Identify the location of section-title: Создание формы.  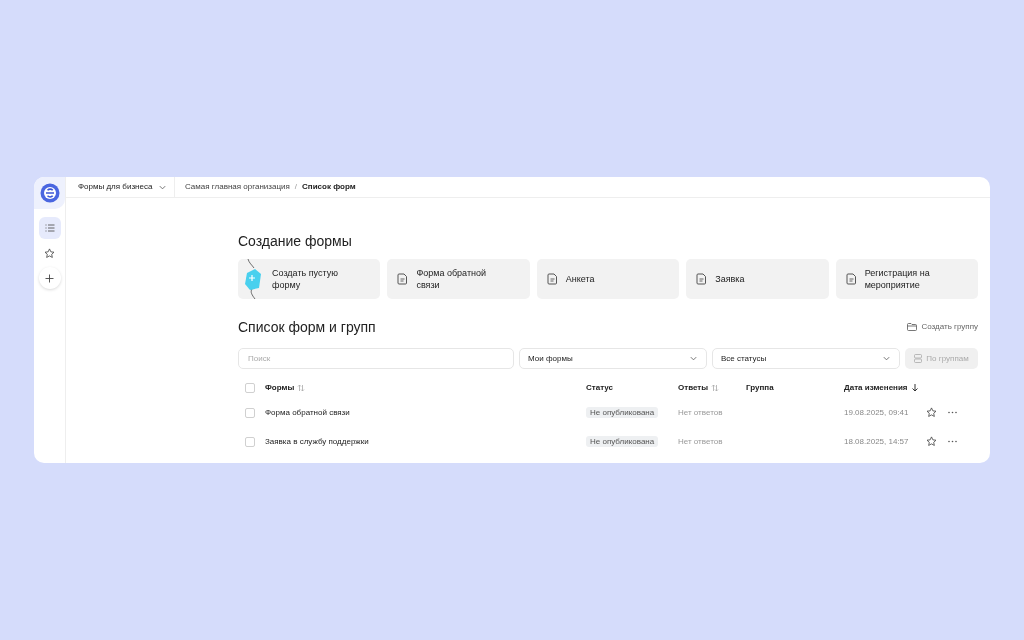
(295, 241).